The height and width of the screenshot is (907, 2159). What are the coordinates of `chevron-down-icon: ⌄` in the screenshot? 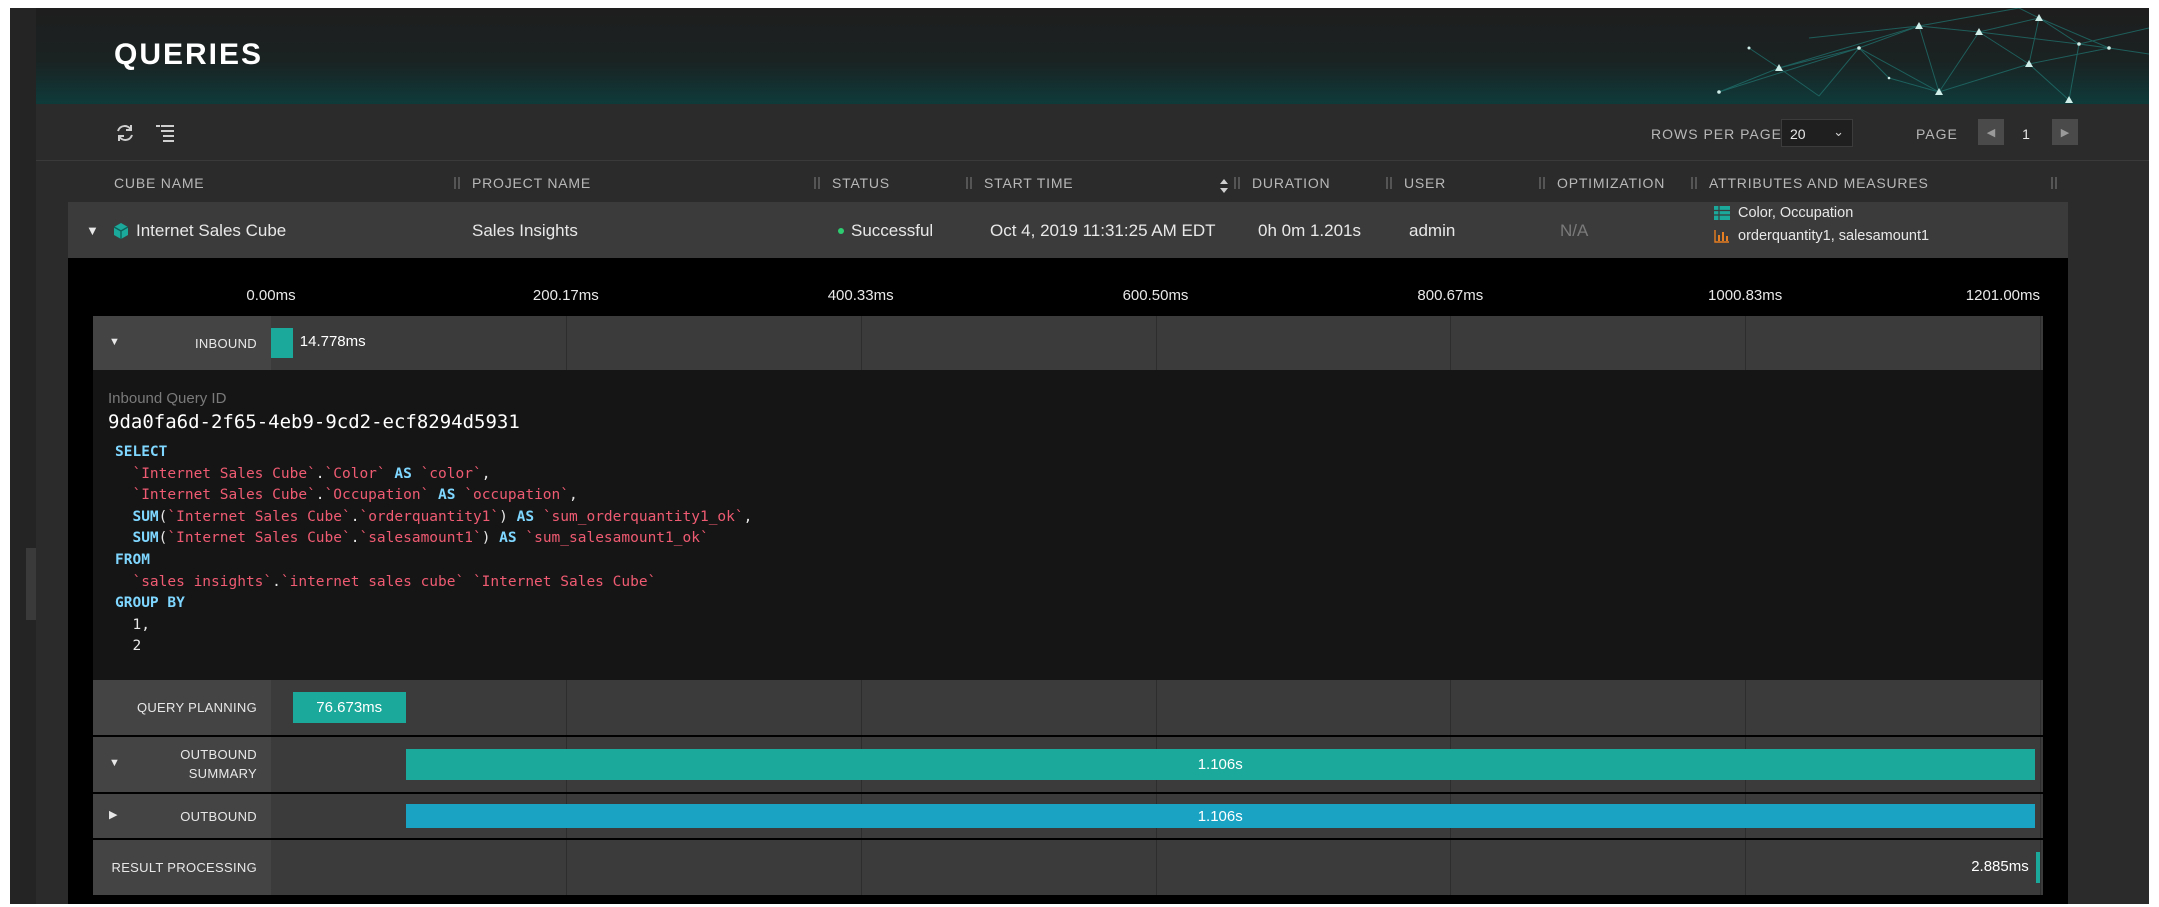 It's located at (1838, 131).